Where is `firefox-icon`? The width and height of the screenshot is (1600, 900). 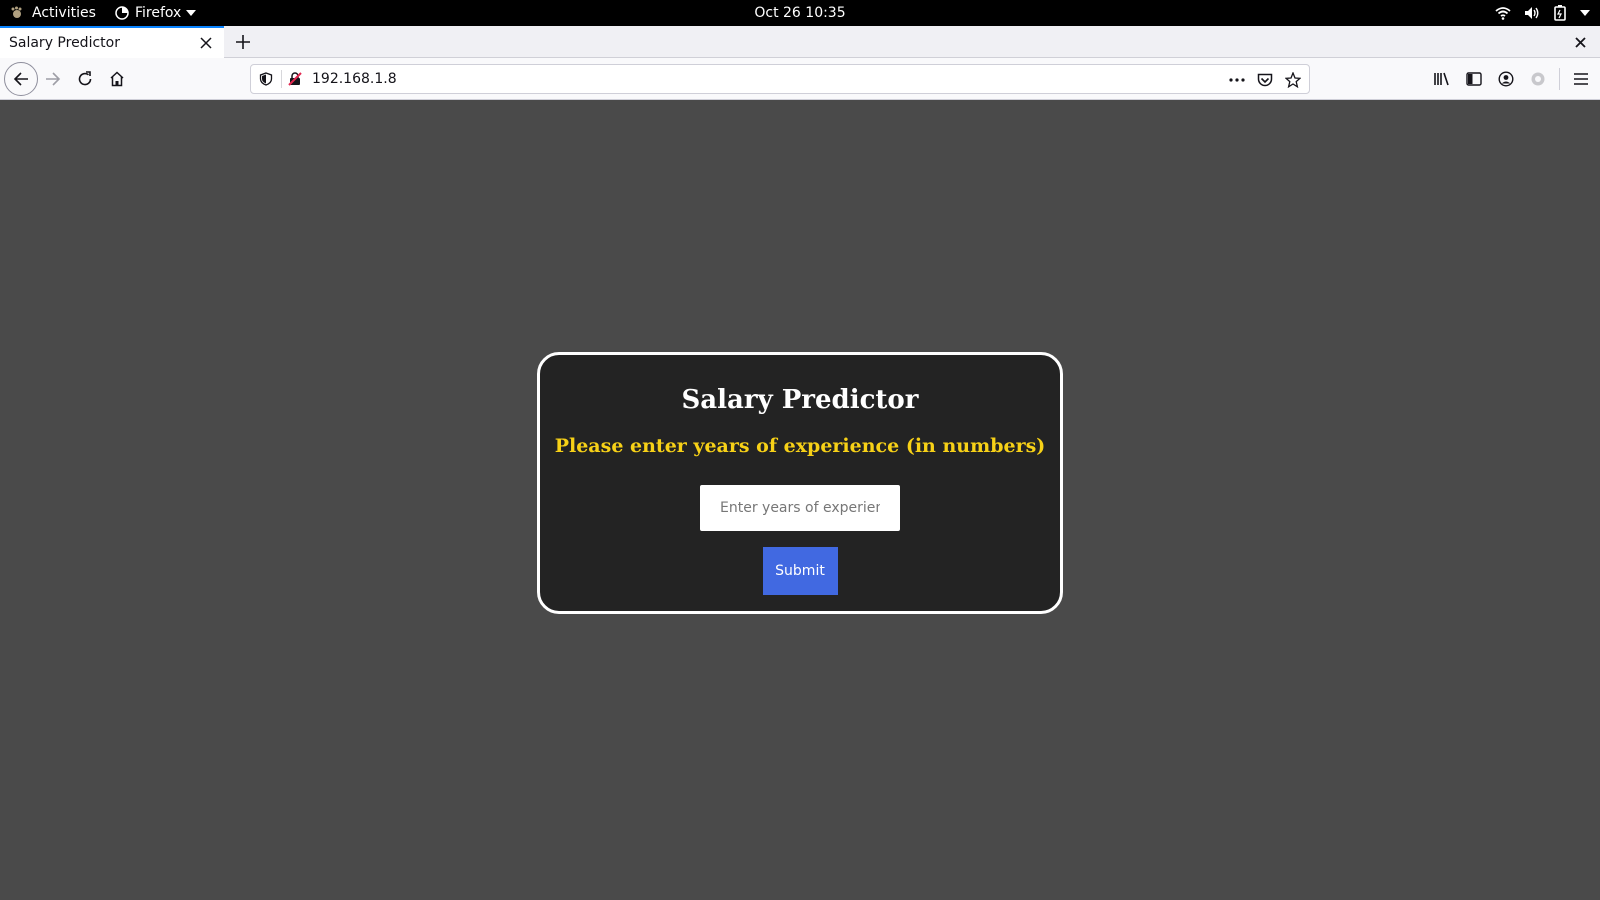 firefox-icon is located at coordinates (122, 13).